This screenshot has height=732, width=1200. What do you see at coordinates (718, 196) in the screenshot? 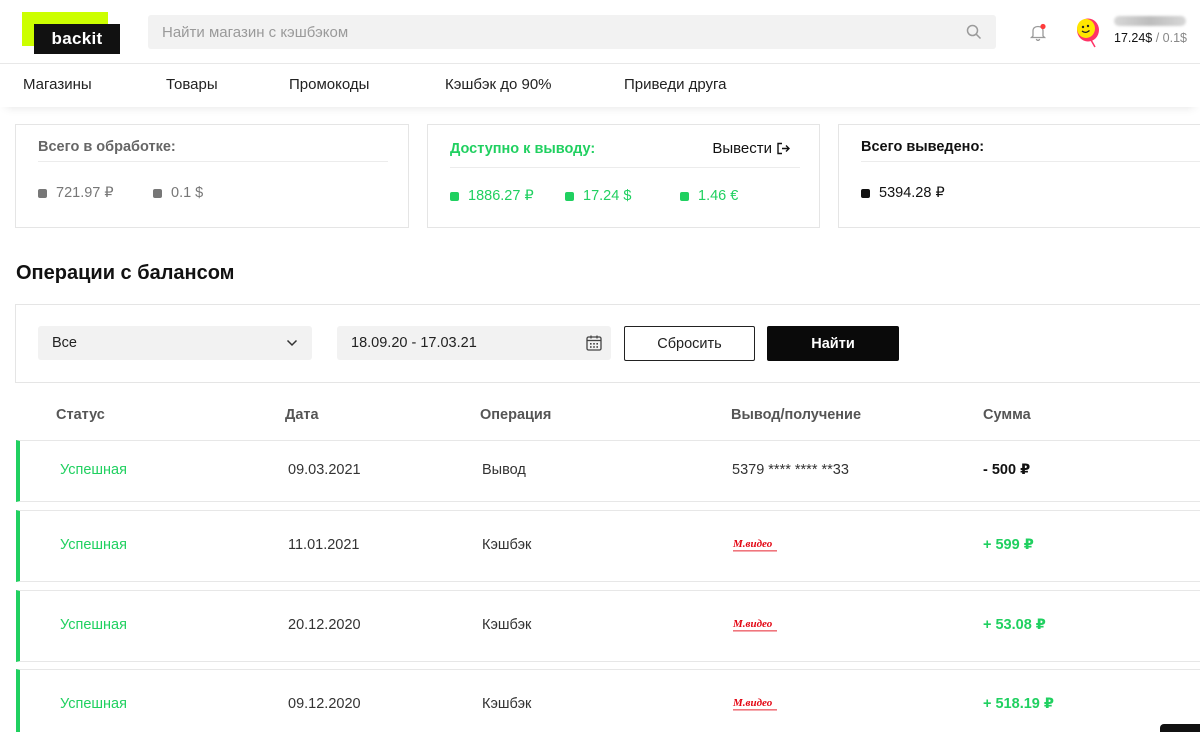
I see `value-text: 1.46 €` at bounding box center [718, 196].